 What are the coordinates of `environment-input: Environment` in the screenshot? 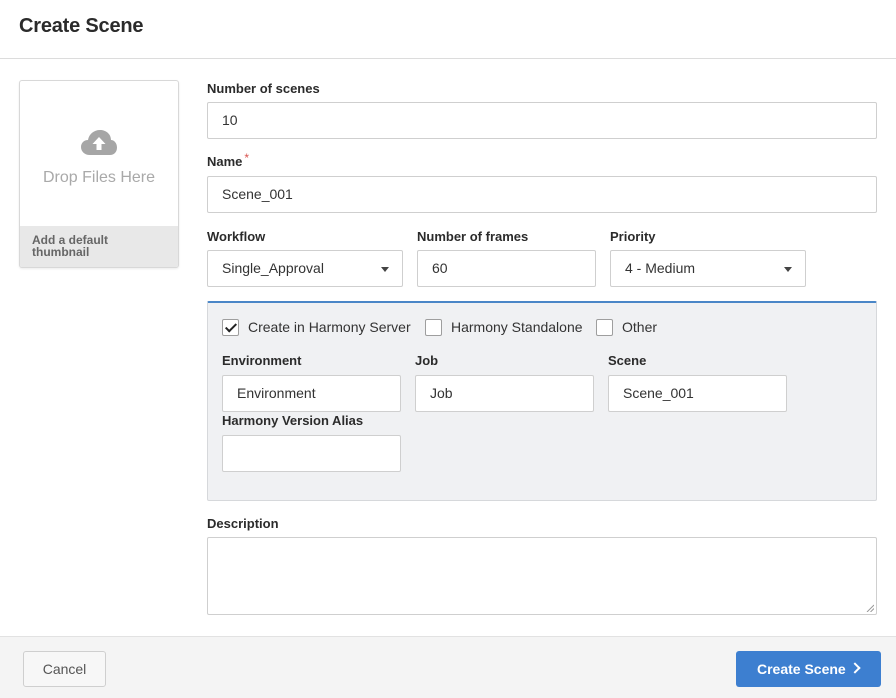 It's located at (311, 393).